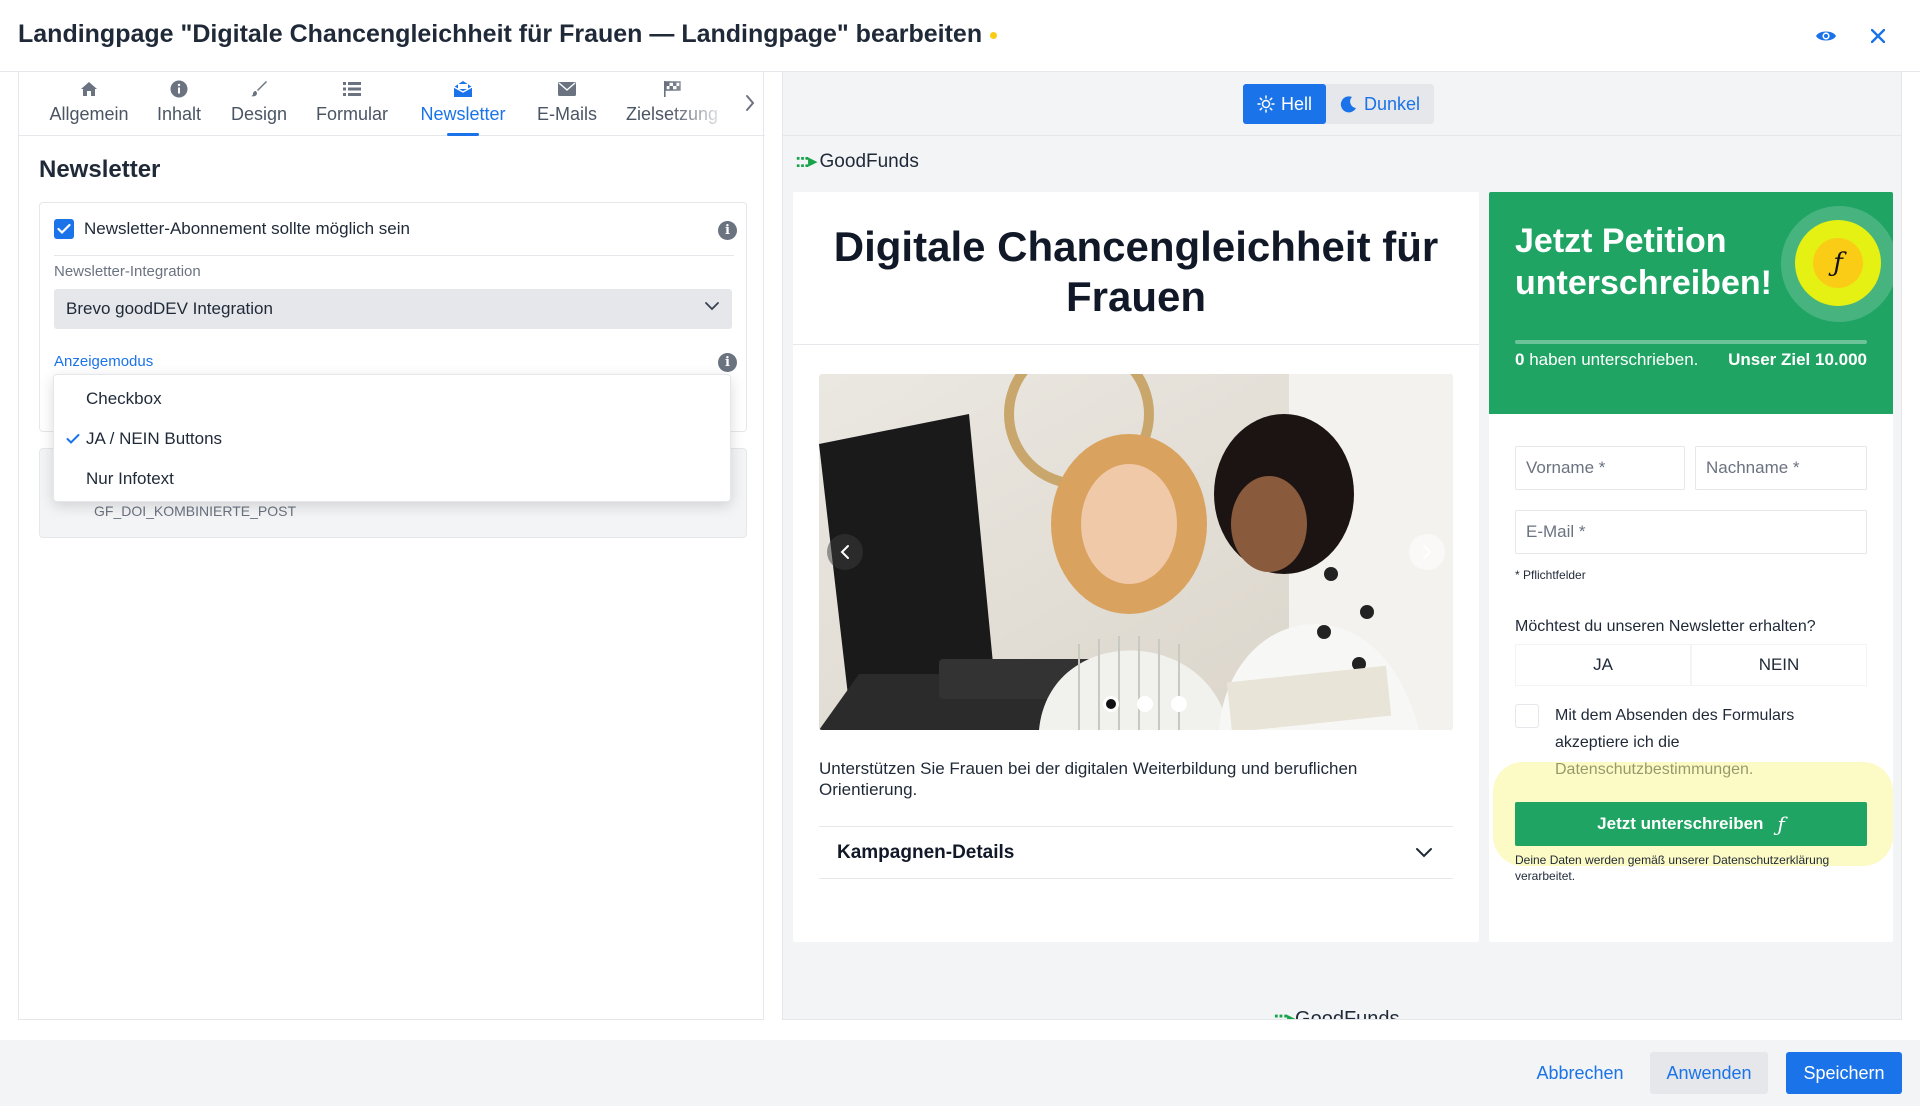  What do you see at coordinates (89, 89) in the screenshot?
I see `home-icon` at bounding box center [89, 89].